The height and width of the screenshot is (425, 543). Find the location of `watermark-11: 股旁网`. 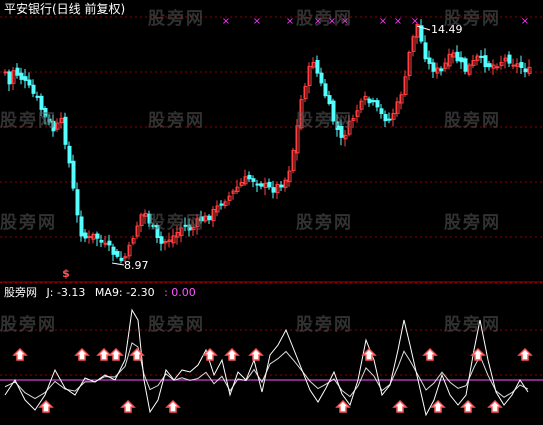

watermark-11: 股旁网 is located at coordinates (472, 223).